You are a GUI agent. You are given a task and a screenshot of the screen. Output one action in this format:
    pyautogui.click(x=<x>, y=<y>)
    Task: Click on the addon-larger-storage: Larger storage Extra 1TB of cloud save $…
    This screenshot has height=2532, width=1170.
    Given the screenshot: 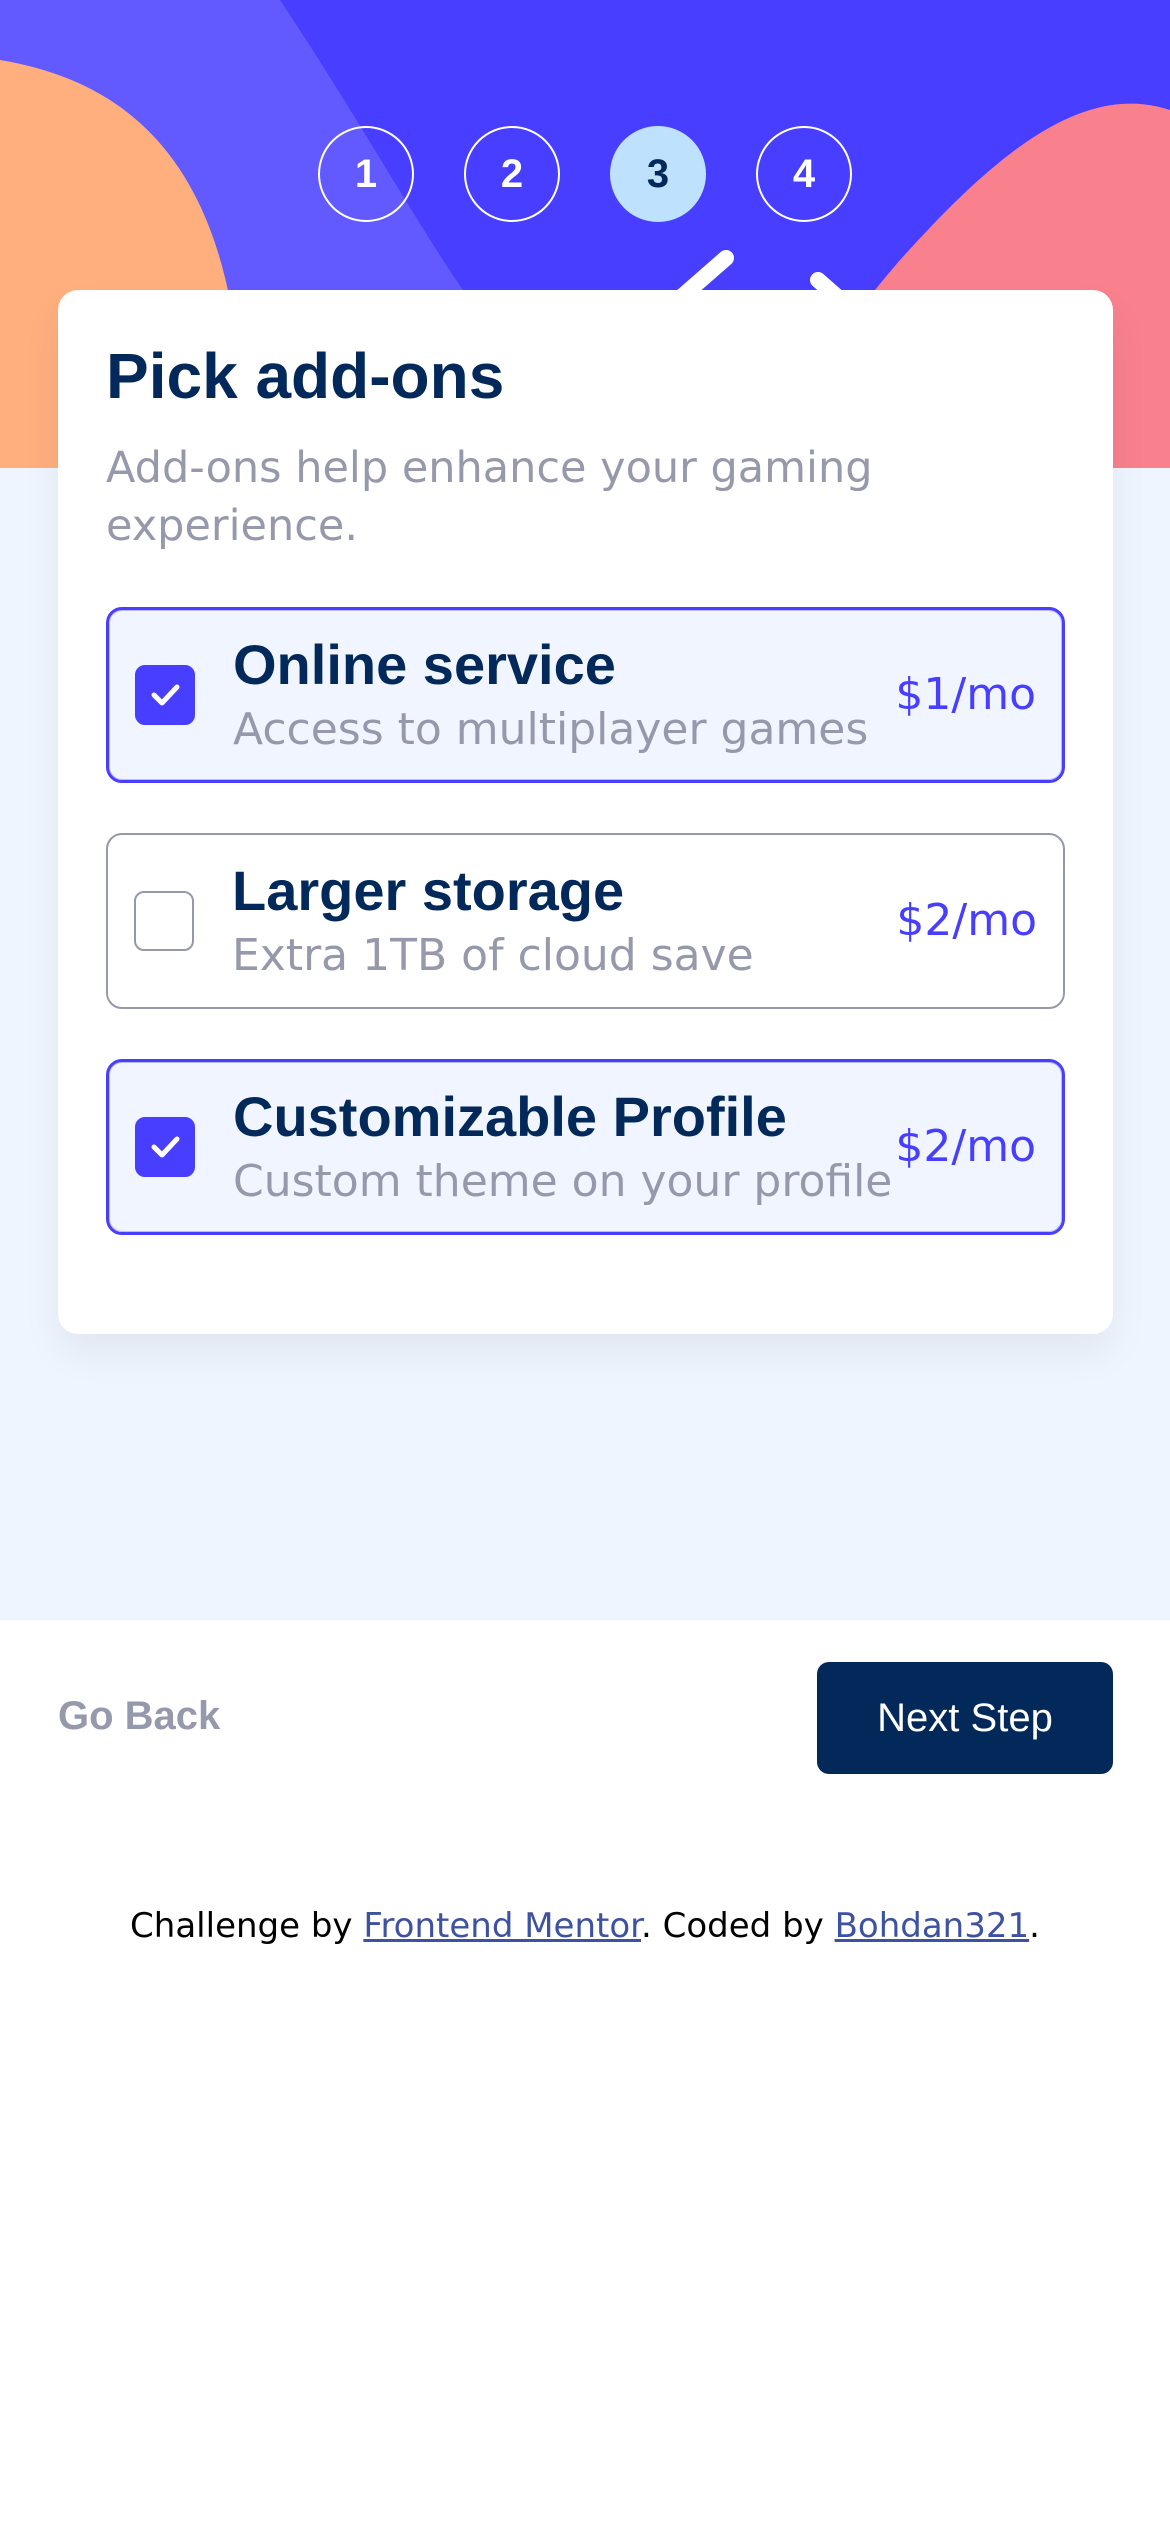 What is the action you would take?
    pyautogui.click(x=585, y=920)
    